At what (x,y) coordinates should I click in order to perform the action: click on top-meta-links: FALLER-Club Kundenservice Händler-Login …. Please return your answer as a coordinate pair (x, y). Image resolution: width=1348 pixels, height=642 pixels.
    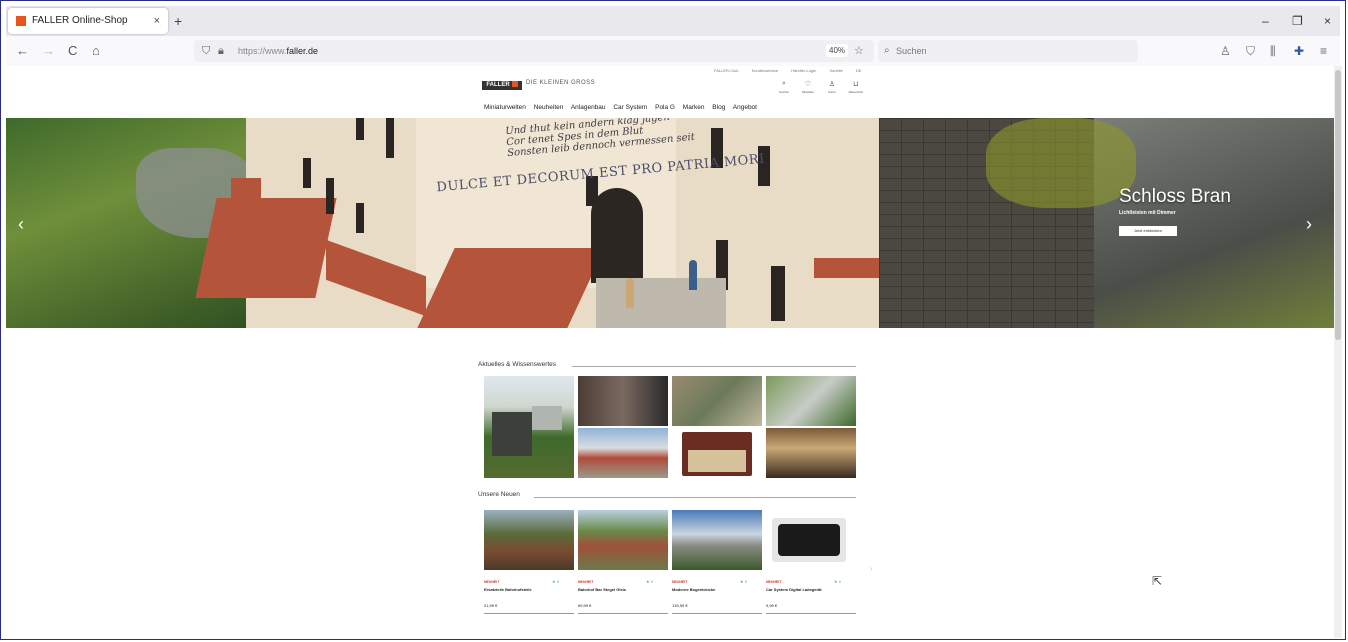
    Looking at the image, I should click on (793, 70).